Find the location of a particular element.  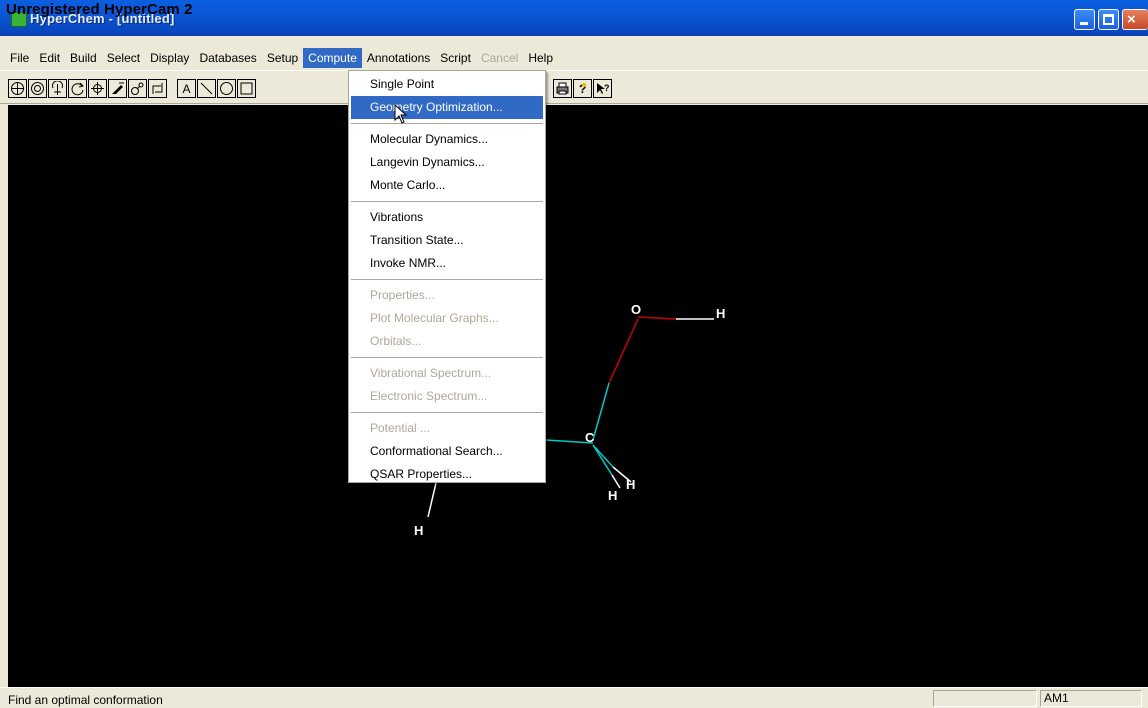

menu-item-vibrations: Vibrations is located at coordinates (447, 217).